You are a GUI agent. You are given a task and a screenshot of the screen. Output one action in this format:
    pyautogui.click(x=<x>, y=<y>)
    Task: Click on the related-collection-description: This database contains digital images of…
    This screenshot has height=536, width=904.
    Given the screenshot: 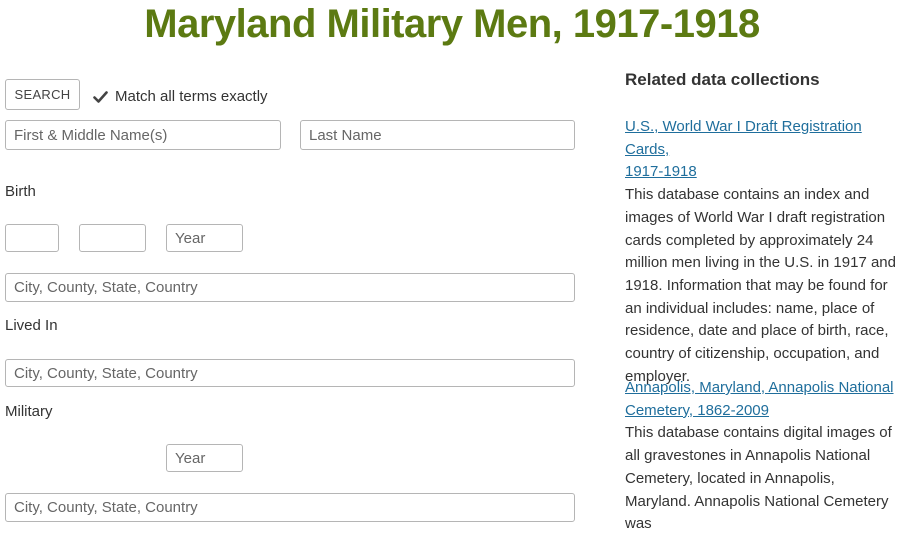 What is the action you would take?
    pyautogui.click(x=758, y=478)
    